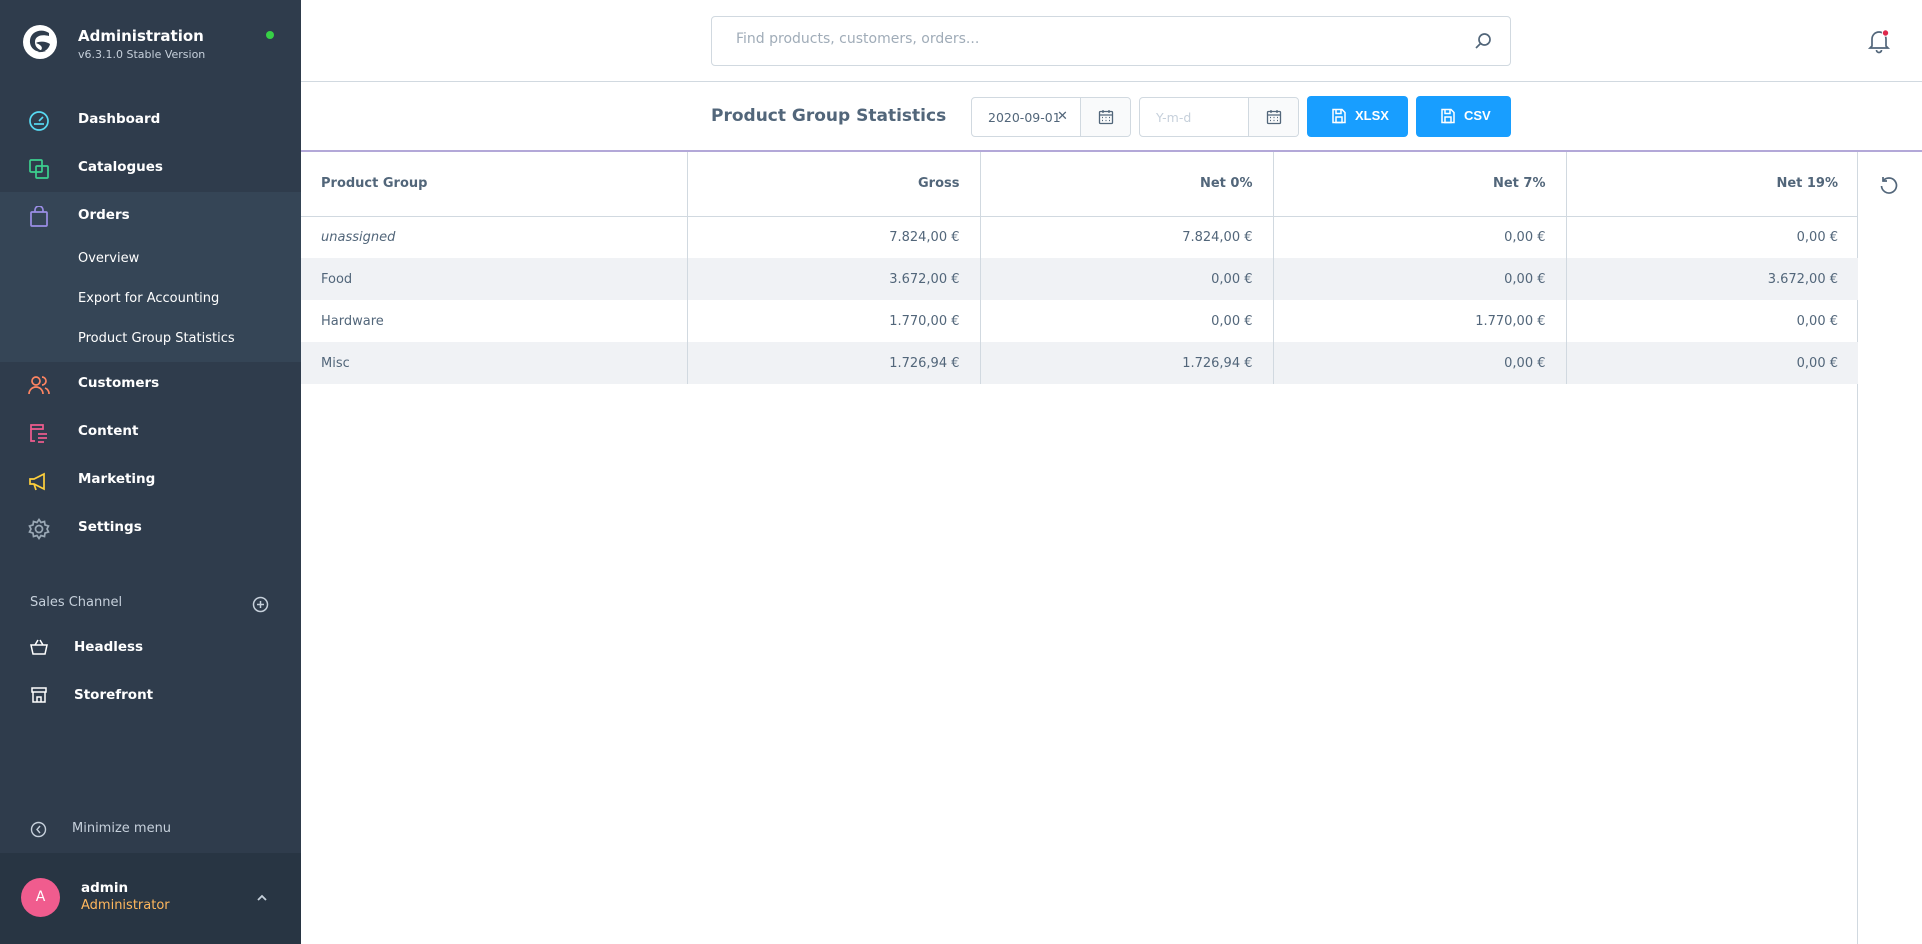 The width and height of the screenshot is (1922, 944). Describe the element at coordinates (38, 433) in the screenshot. I see `content-icon` at that location.